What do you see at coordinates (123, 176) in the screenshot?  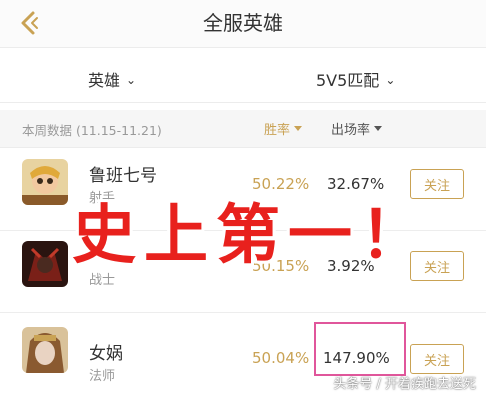 I see `hero-name: 鲁班七号` at bounding box center [123, 176].